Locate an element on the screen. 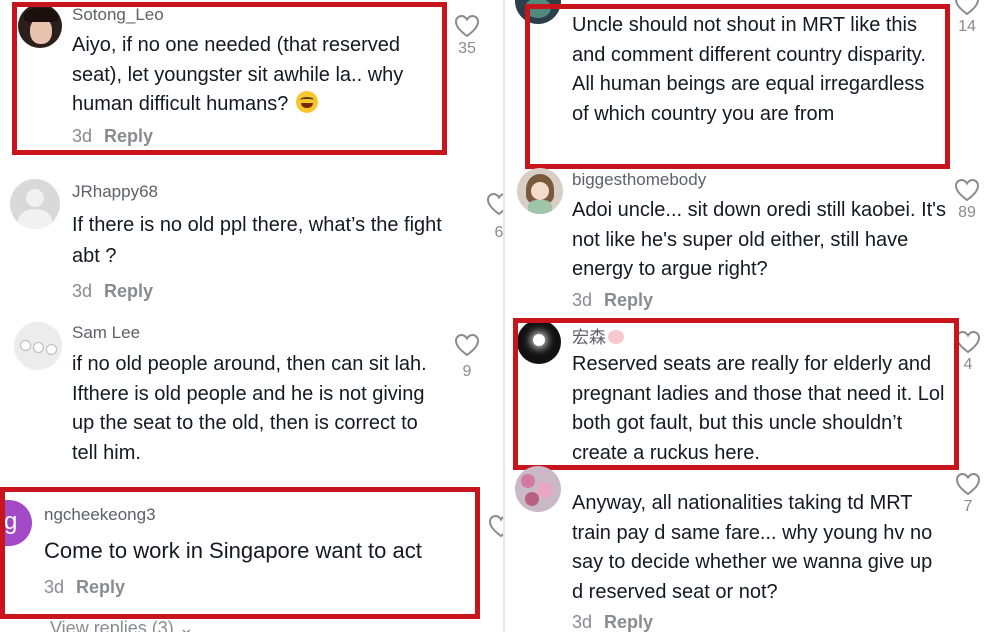 This screenshot has width=1000, height=632. view-replies-label: View replies (3) is located at coordinates (112, 625).